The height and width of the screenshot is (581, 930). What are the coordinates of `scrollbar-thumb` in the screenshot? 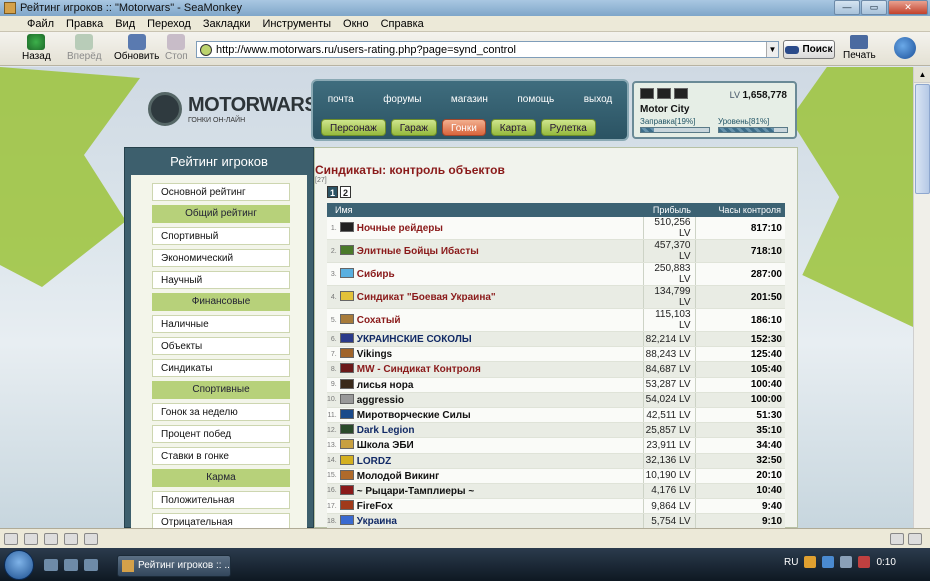 It's located at (922, 139).